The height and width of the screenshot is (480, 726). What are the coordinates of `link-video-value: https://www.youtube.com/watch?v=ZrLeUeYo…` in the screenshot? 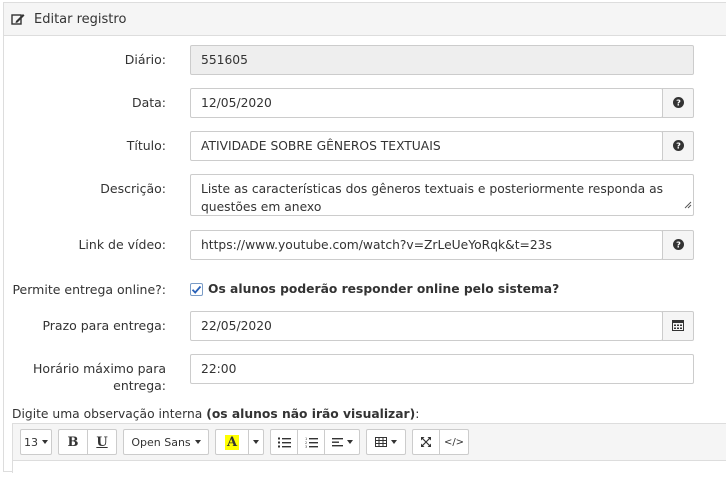 It's located at (376, 245).